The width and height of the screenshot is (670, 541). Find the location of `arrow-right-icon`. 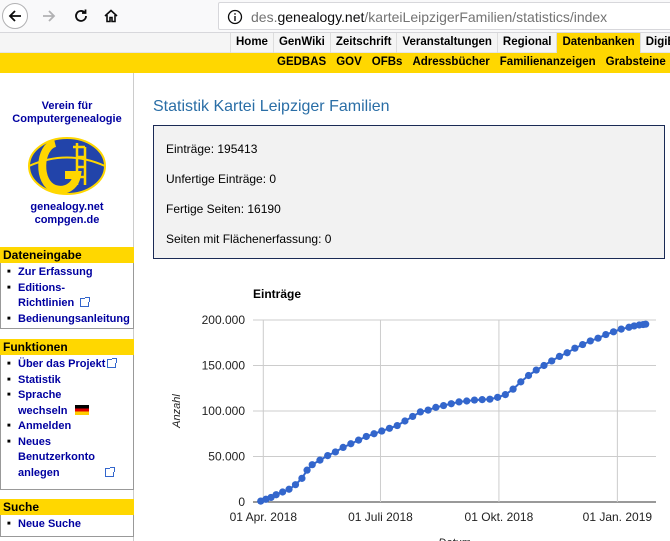

arrow-right-icon is located at coordinates (49, 16).